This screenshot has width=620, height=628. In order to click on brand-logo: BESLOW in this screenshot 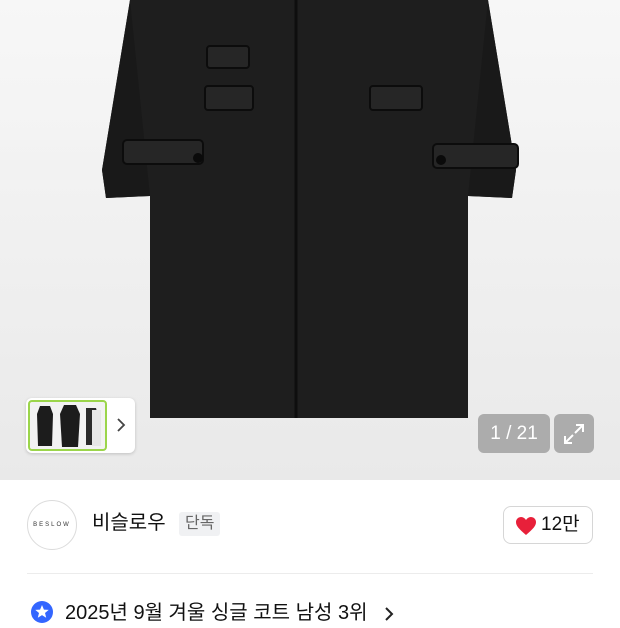, I will do `click(52, 525)`.